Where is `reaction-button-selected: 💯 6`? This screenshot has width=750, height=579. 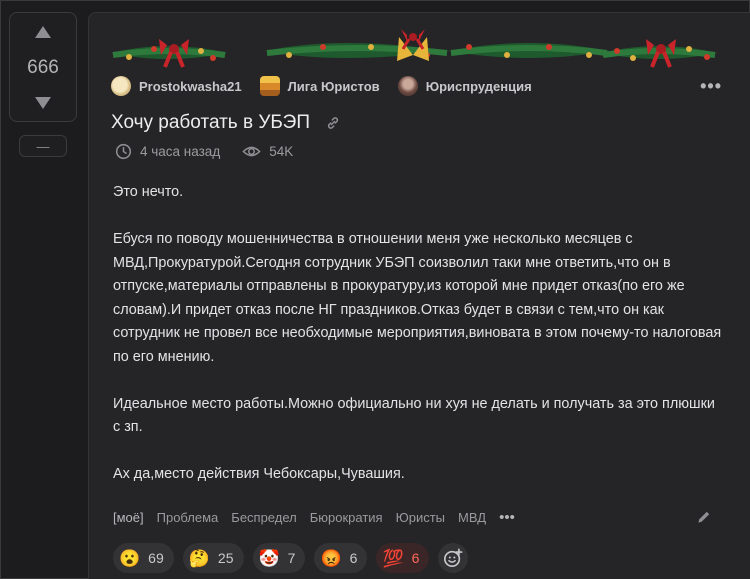 reaction-button-selected: 💯 6 is located at coordinates (403, 558).